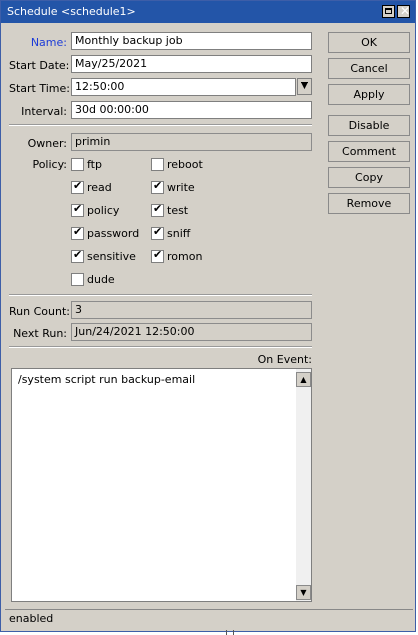 The image size is (418, 635). Describe the element at coordinates (303, 379) in the screenshot. I see `scroll-up-icon: ▲` at that location.